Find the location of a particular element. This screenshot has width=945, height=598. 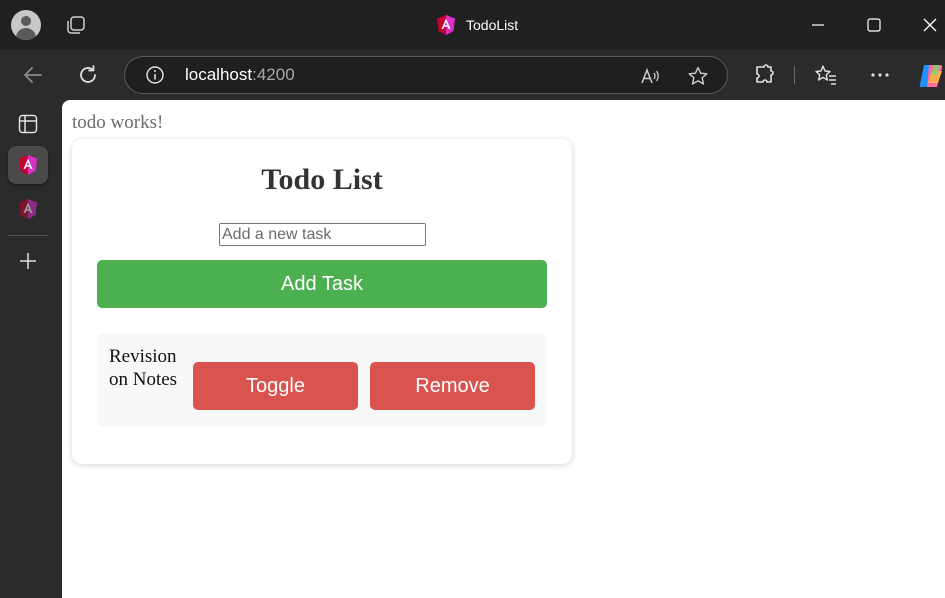

copilot-icon is located at coordinates (931, 76).